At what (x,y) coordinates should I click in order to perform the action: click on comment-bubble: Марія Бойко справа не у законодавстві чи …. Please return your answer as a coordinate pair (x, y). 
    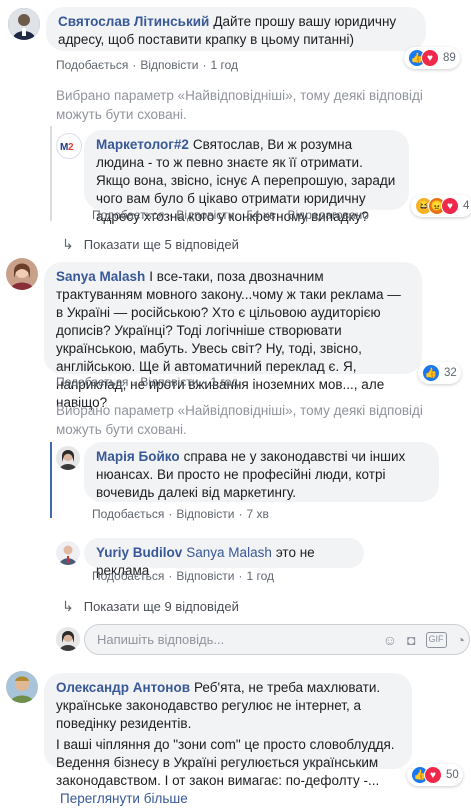
    Looking at the image, I should click on (261, 472).